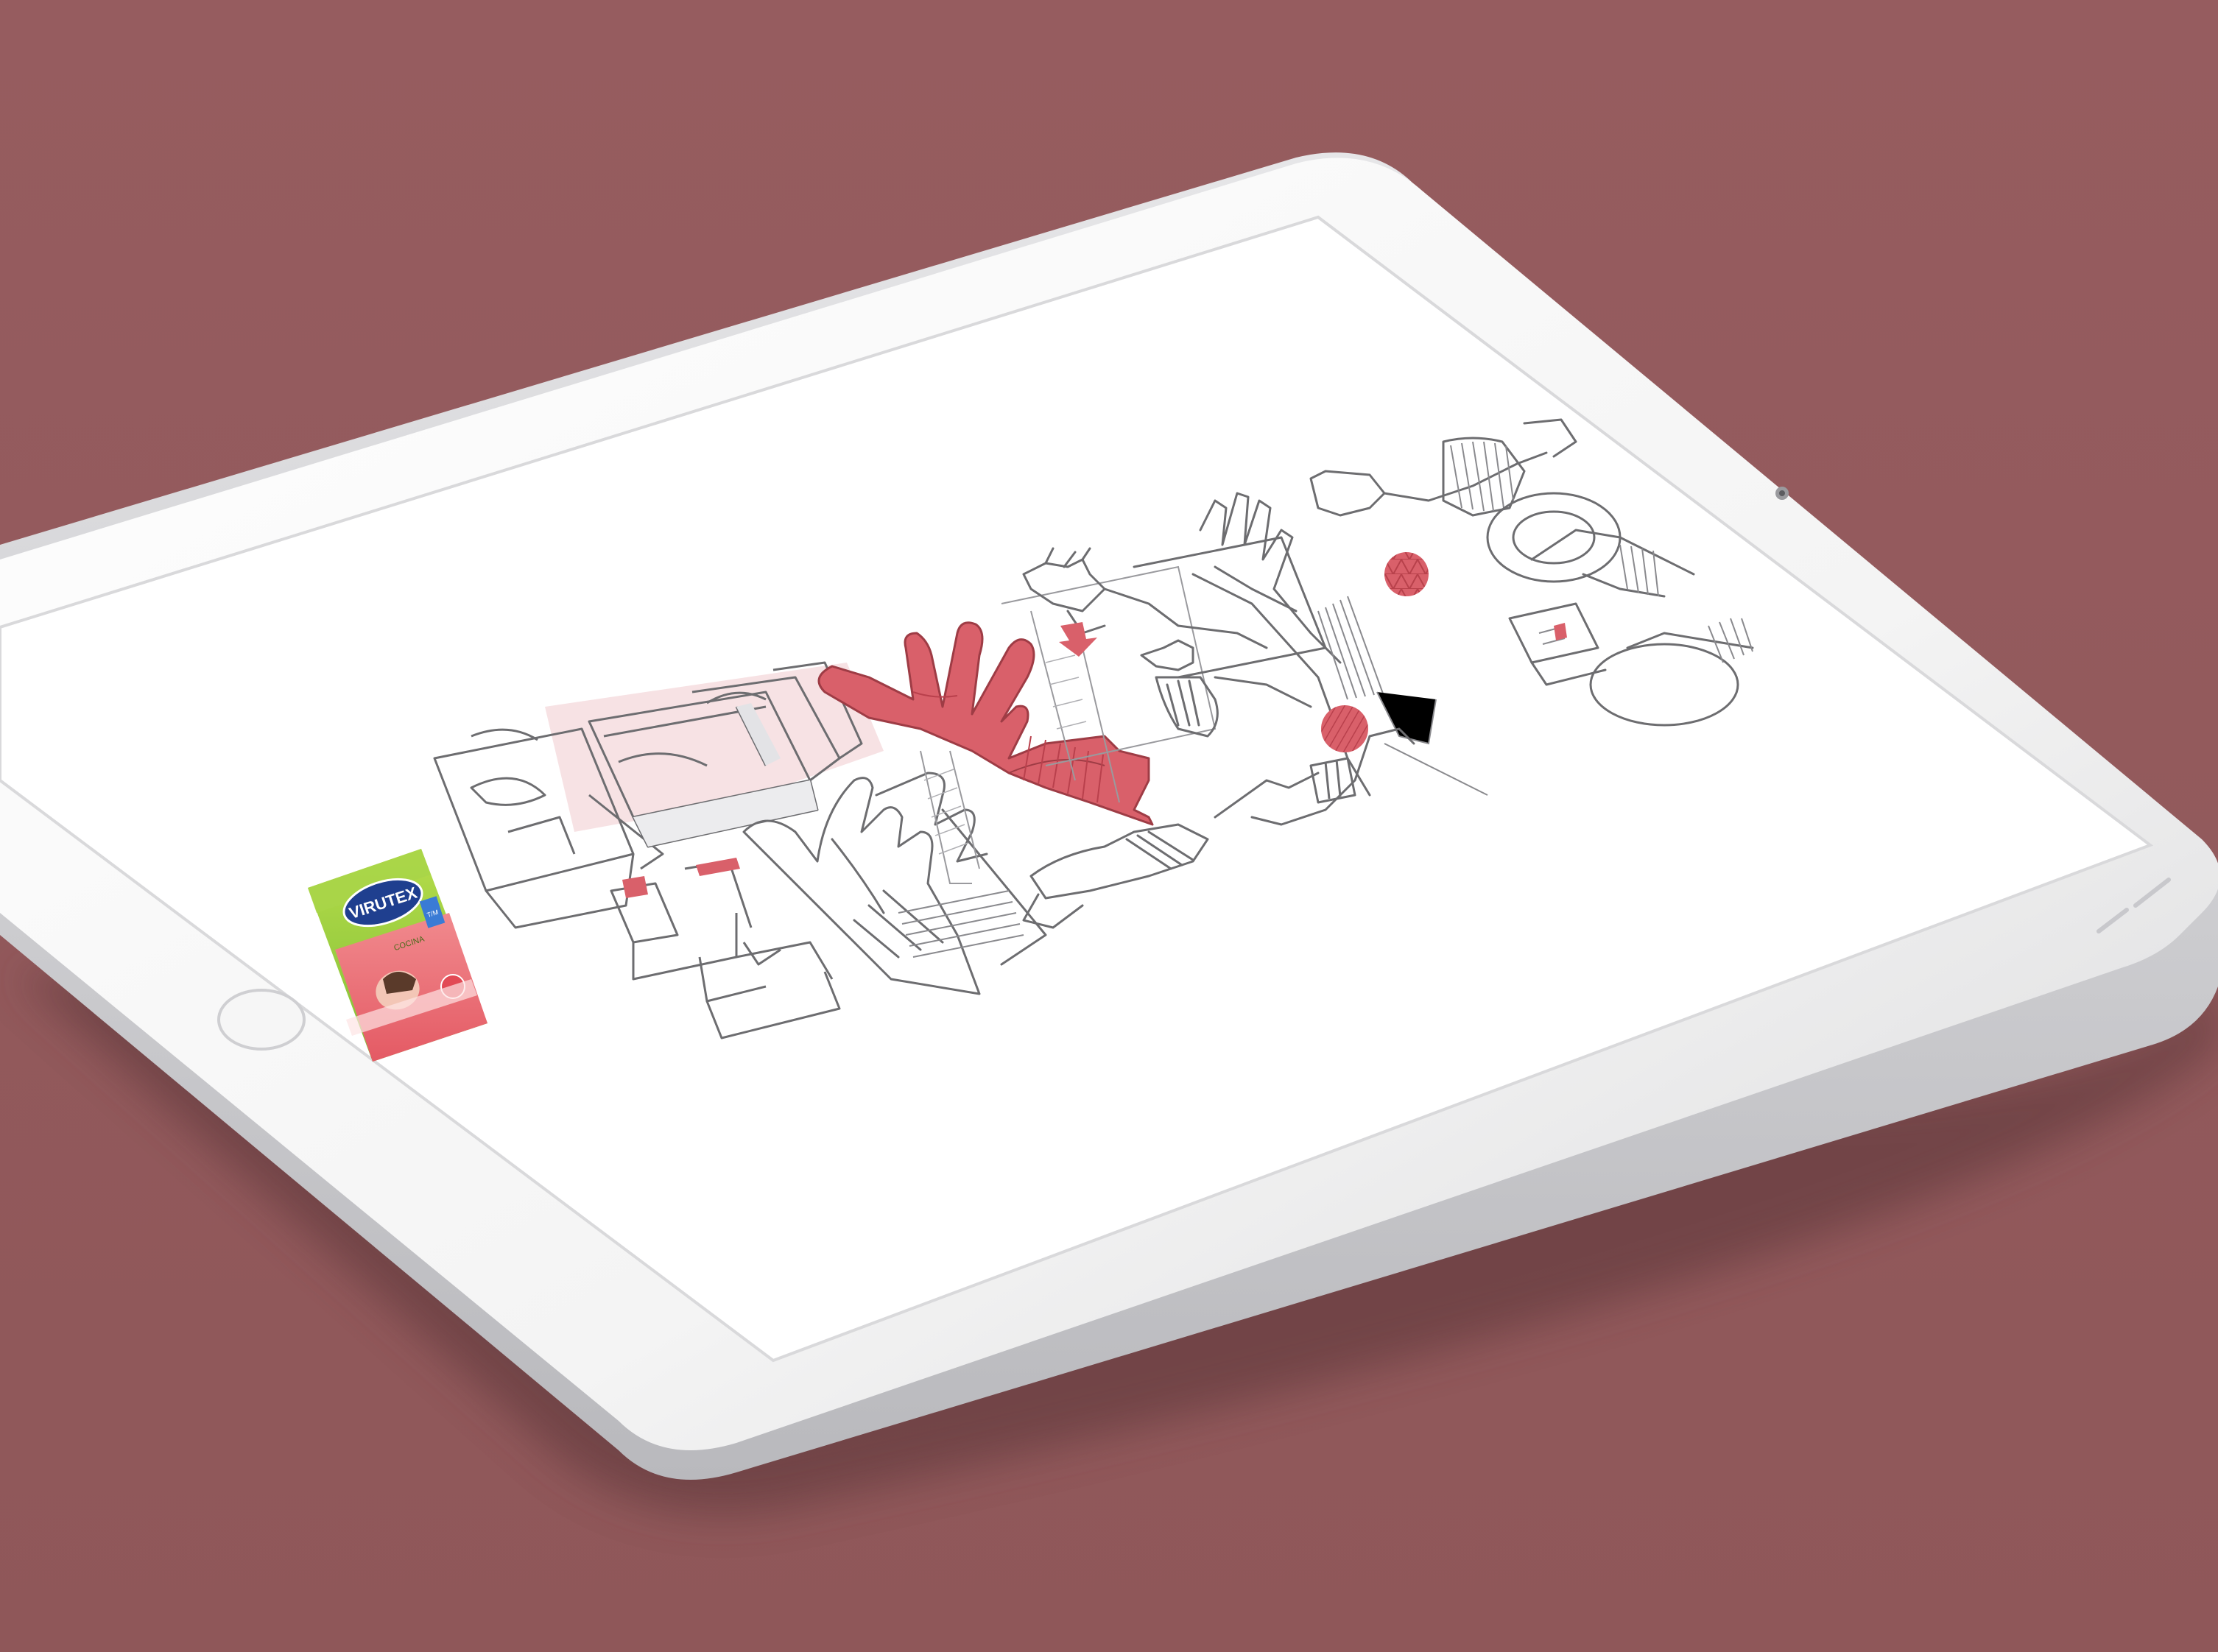 Image resolution: width=2218 pixels, height=1652 pixels. Describe the element at coordinates (261, 1020) in the screenshot. I see `home-button` at that location.